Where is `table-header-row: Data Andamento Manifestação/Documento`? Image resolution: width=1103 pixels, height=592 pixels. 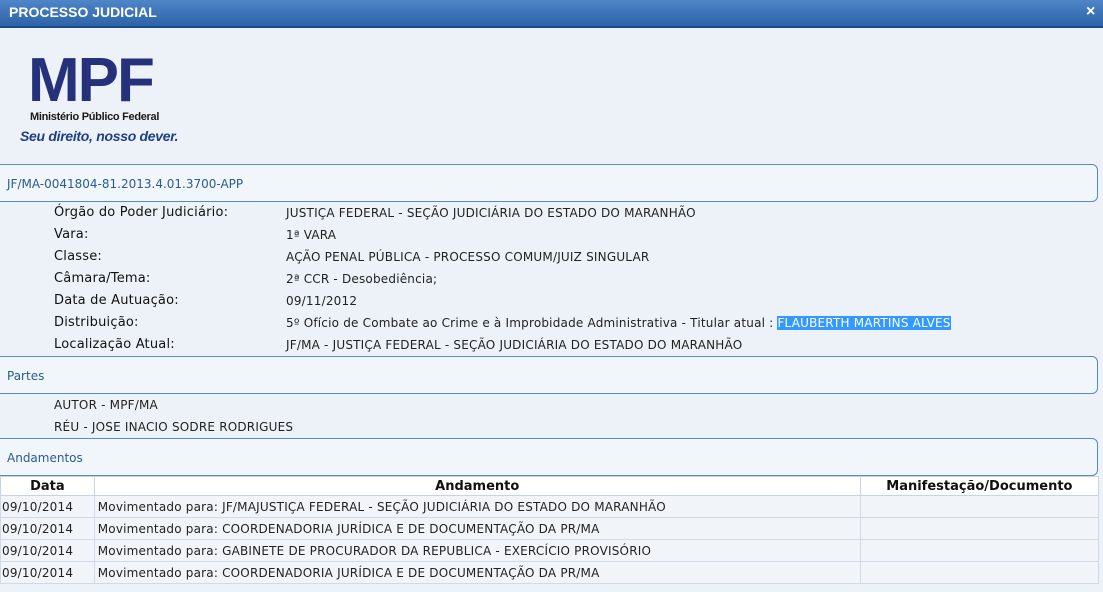 table-header-row: Data Andamento Manifestação/Documento is located at coordinates (550, 486).